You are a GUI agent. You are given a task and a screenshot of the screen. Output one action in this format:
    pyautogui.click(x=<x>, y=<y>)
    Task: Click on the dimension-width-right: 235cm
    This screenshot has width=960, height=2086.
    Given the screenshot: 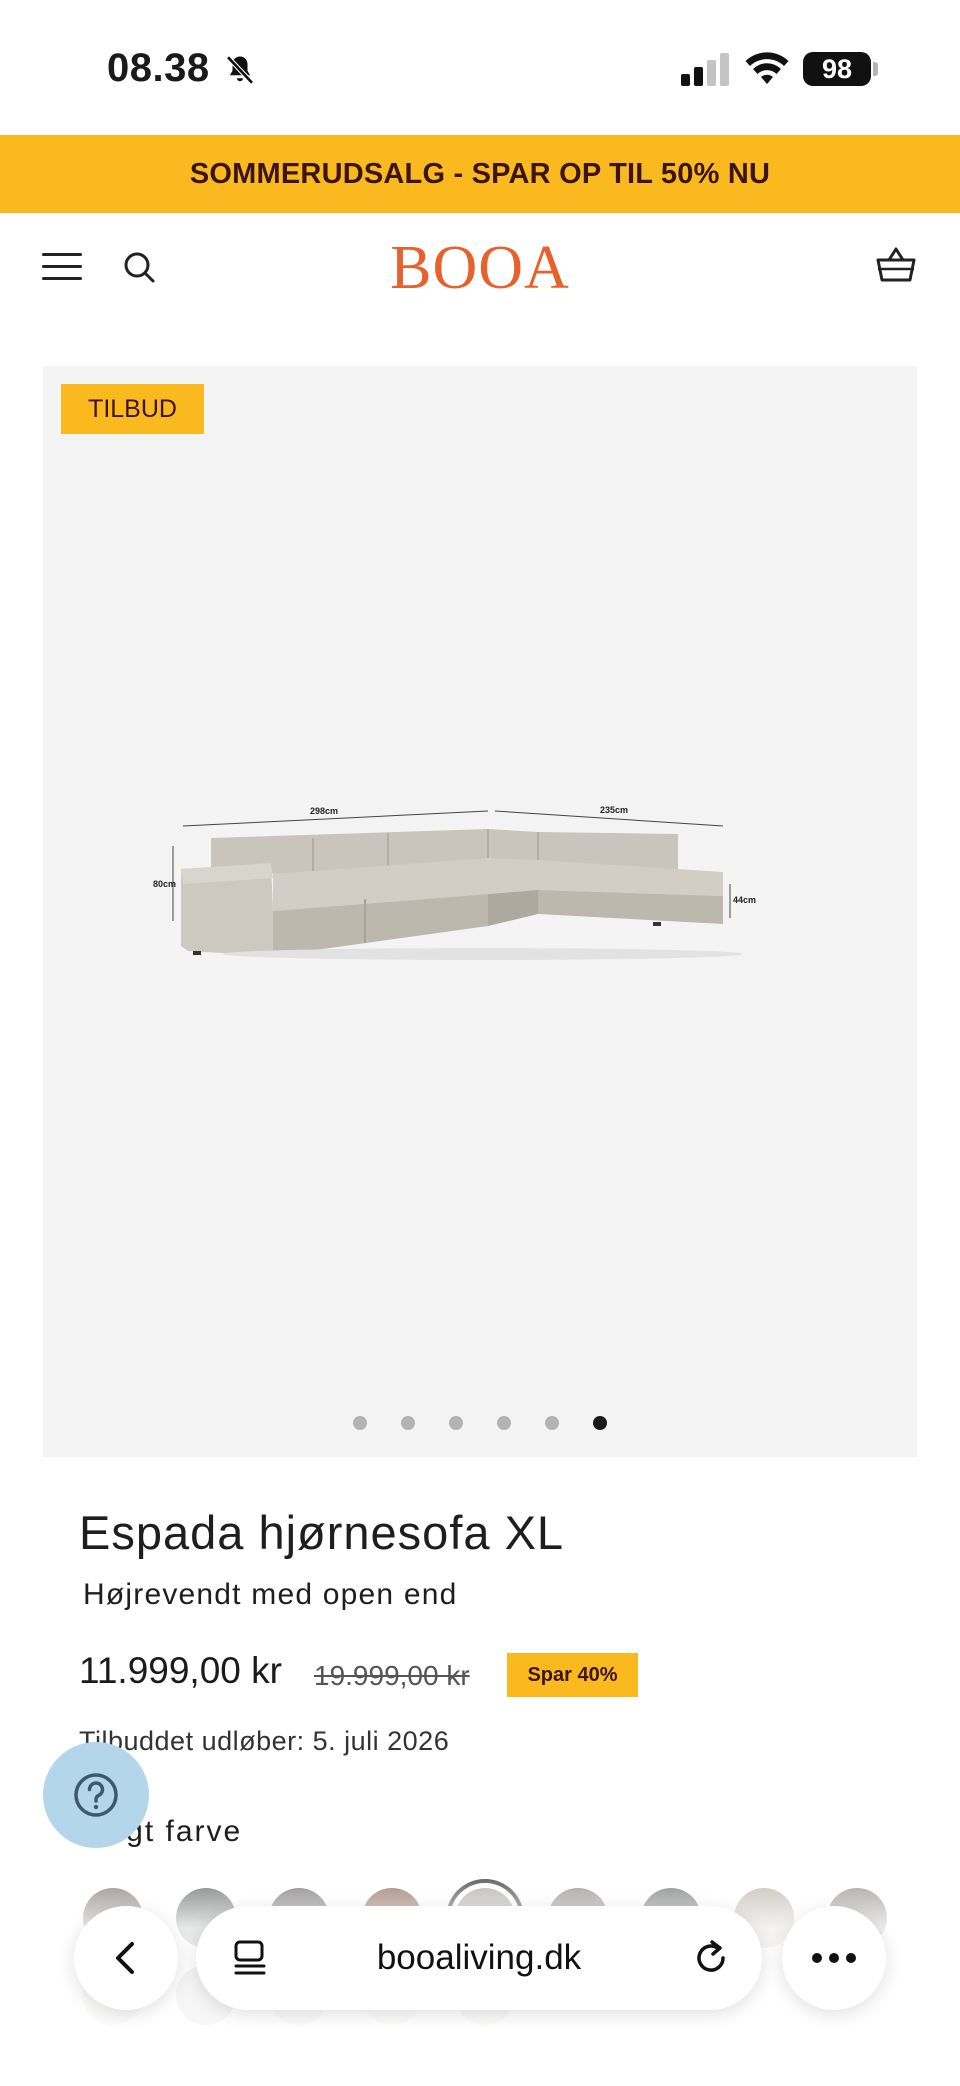 What is the action you would take?
    pyautogui.click(x=614, y=810)
    